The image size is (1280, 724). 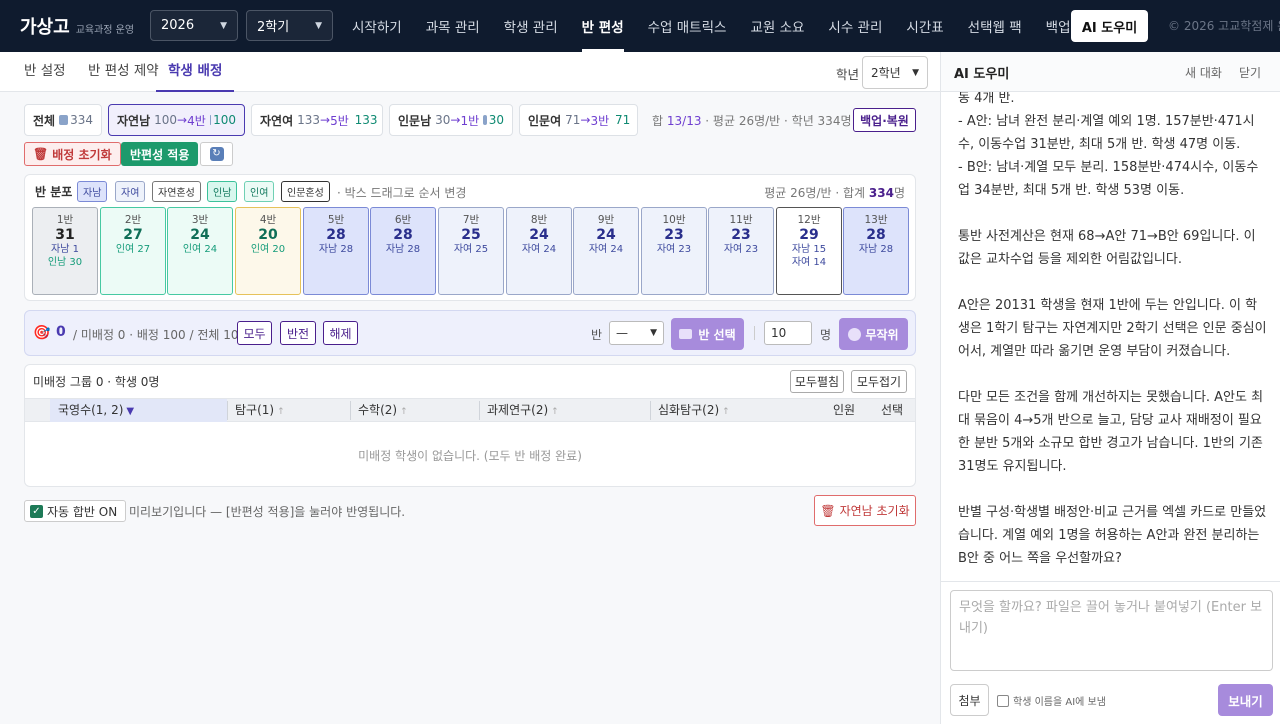 What do you see at coordinates (289, 25) in the screenshot?
I see `semester-select: 2학기 ▼` at bounding box center [289, 25].